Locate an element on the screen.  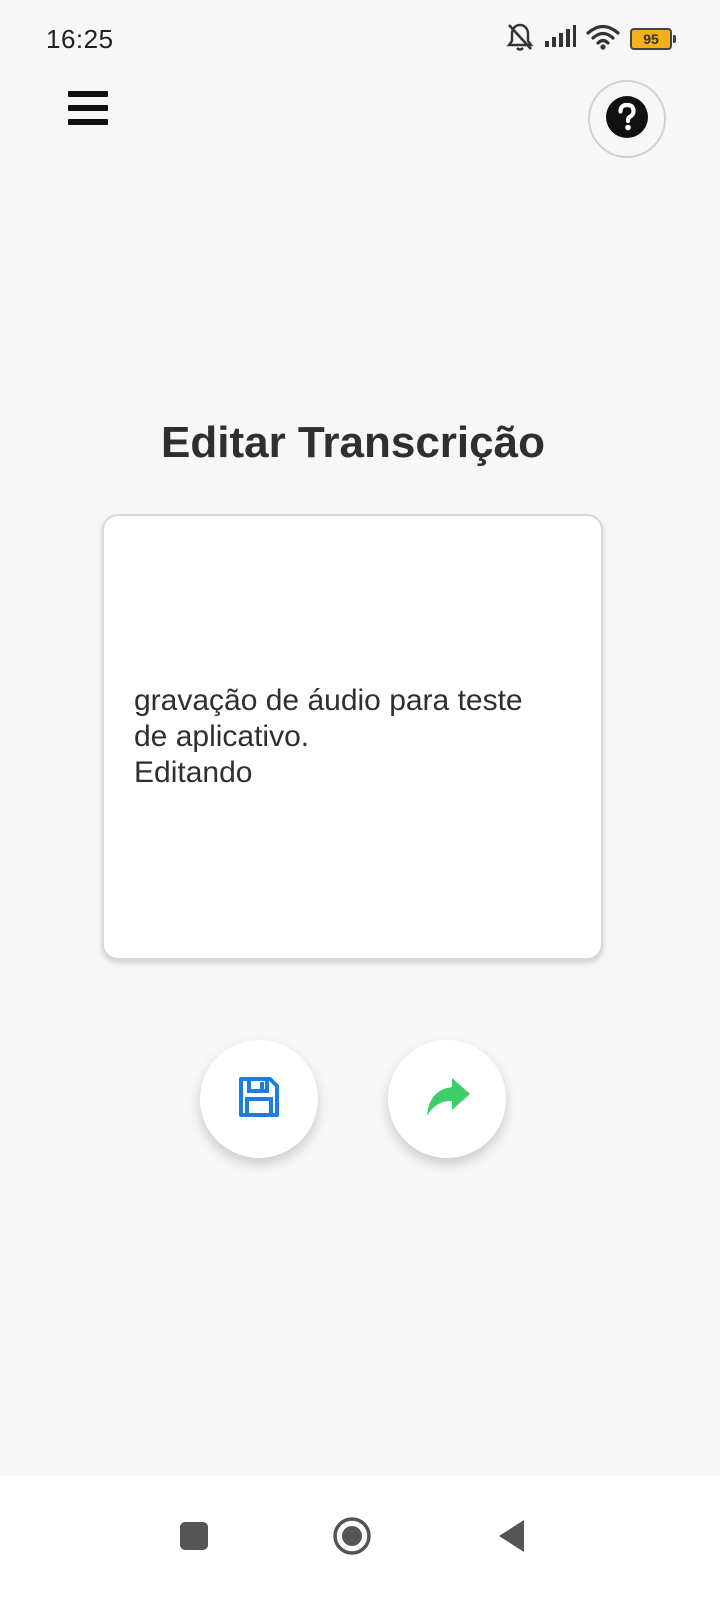
recent-apps-button is located at coordinates (194, 1538).